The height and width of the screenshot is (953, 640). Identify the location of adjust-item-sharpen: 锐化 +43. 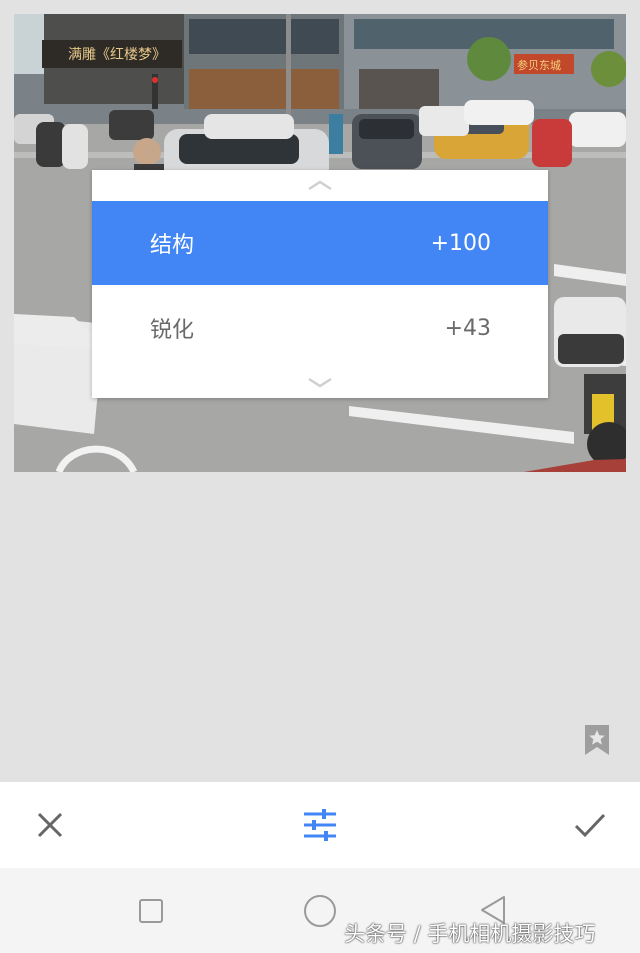
(320, 328).